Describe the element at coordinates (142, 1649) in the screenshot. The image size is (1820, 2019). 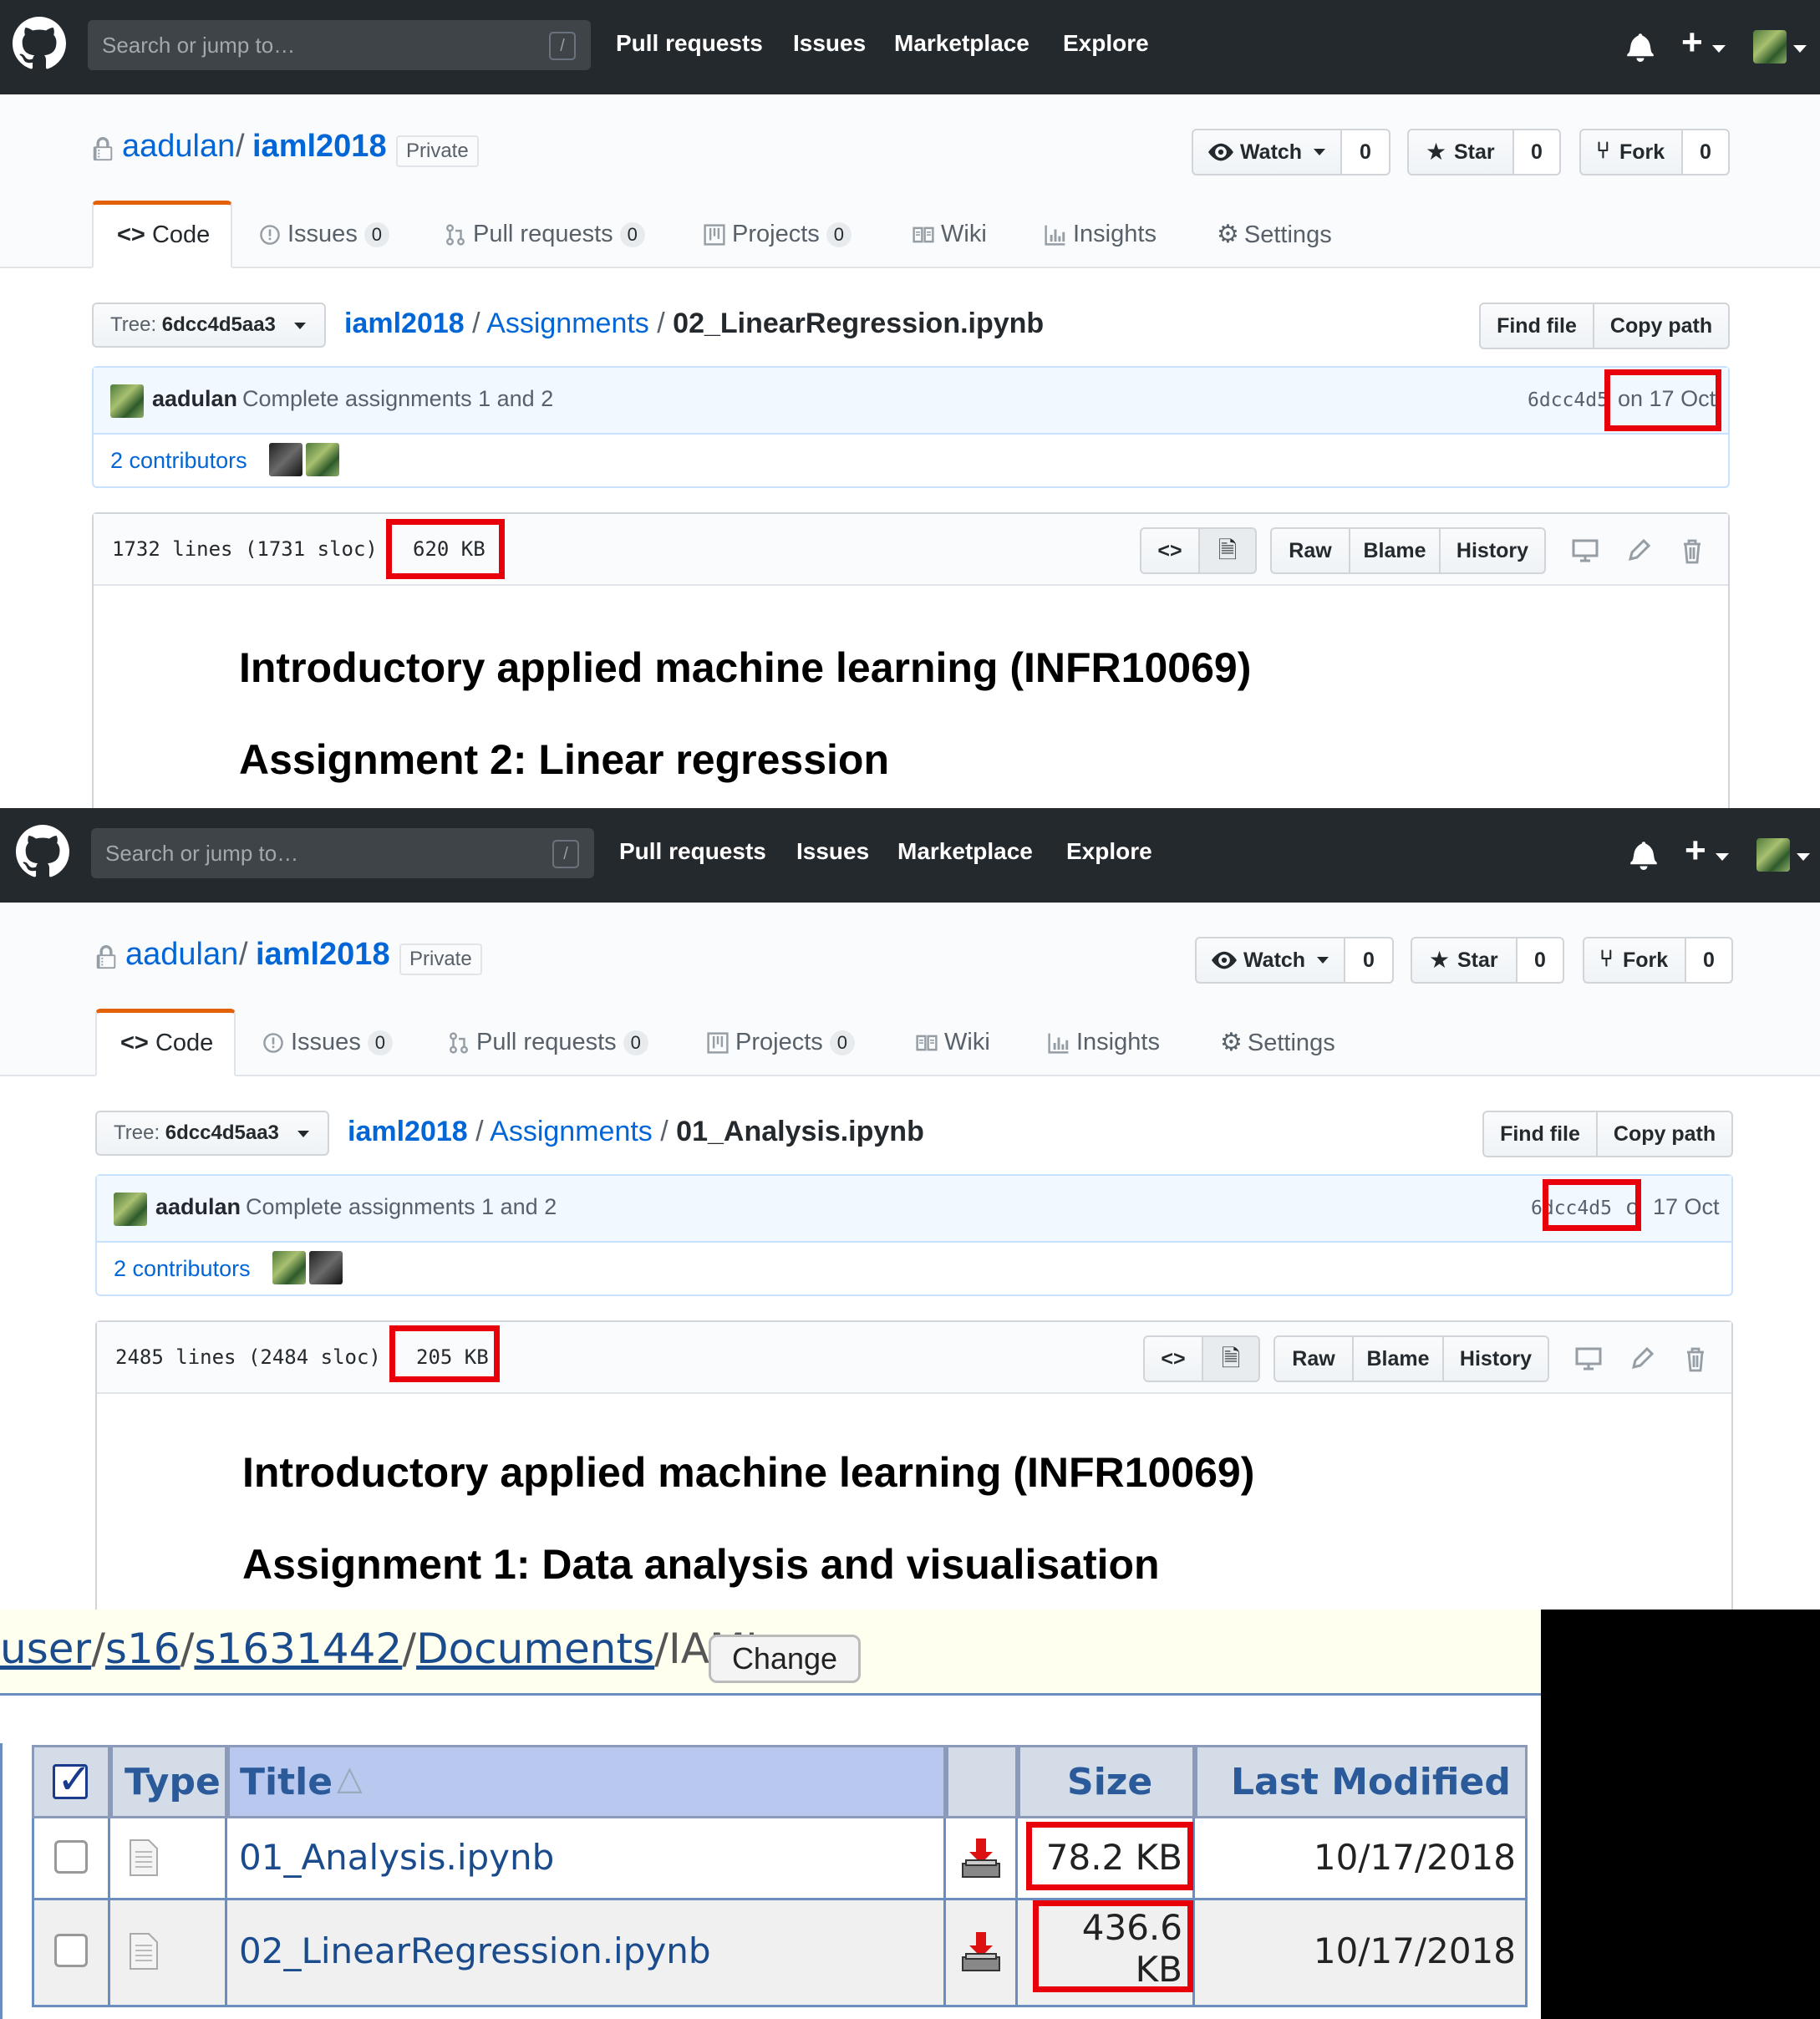
I see `path-link-s16: s16` at that location.